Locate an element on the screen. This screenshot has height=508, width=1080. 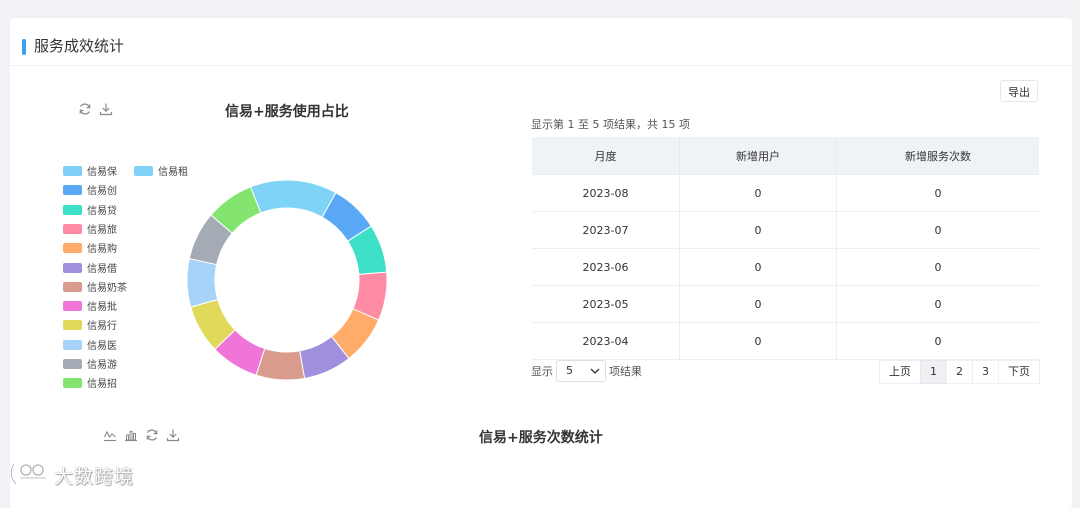
legend-item: 信易借 is located at coordinates (90, 269).